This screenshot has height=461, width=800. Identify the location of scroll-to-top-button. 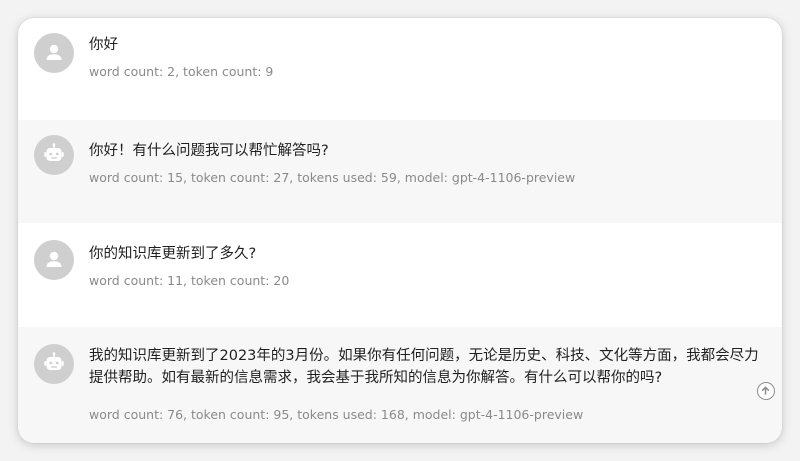
(766, 391).